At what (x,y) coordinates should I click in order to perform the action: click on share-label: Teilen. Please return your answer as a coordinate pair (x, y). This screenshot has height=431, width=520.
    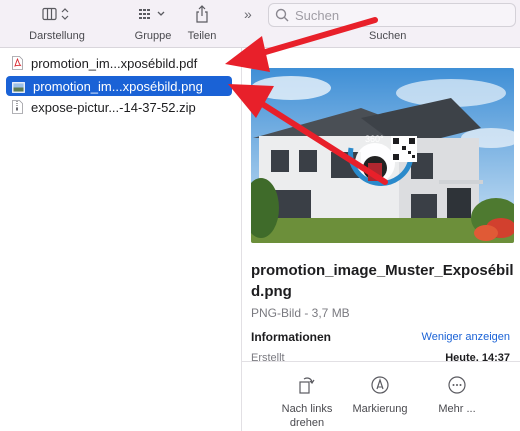
    Looking at the image, I should click on (202, 36).